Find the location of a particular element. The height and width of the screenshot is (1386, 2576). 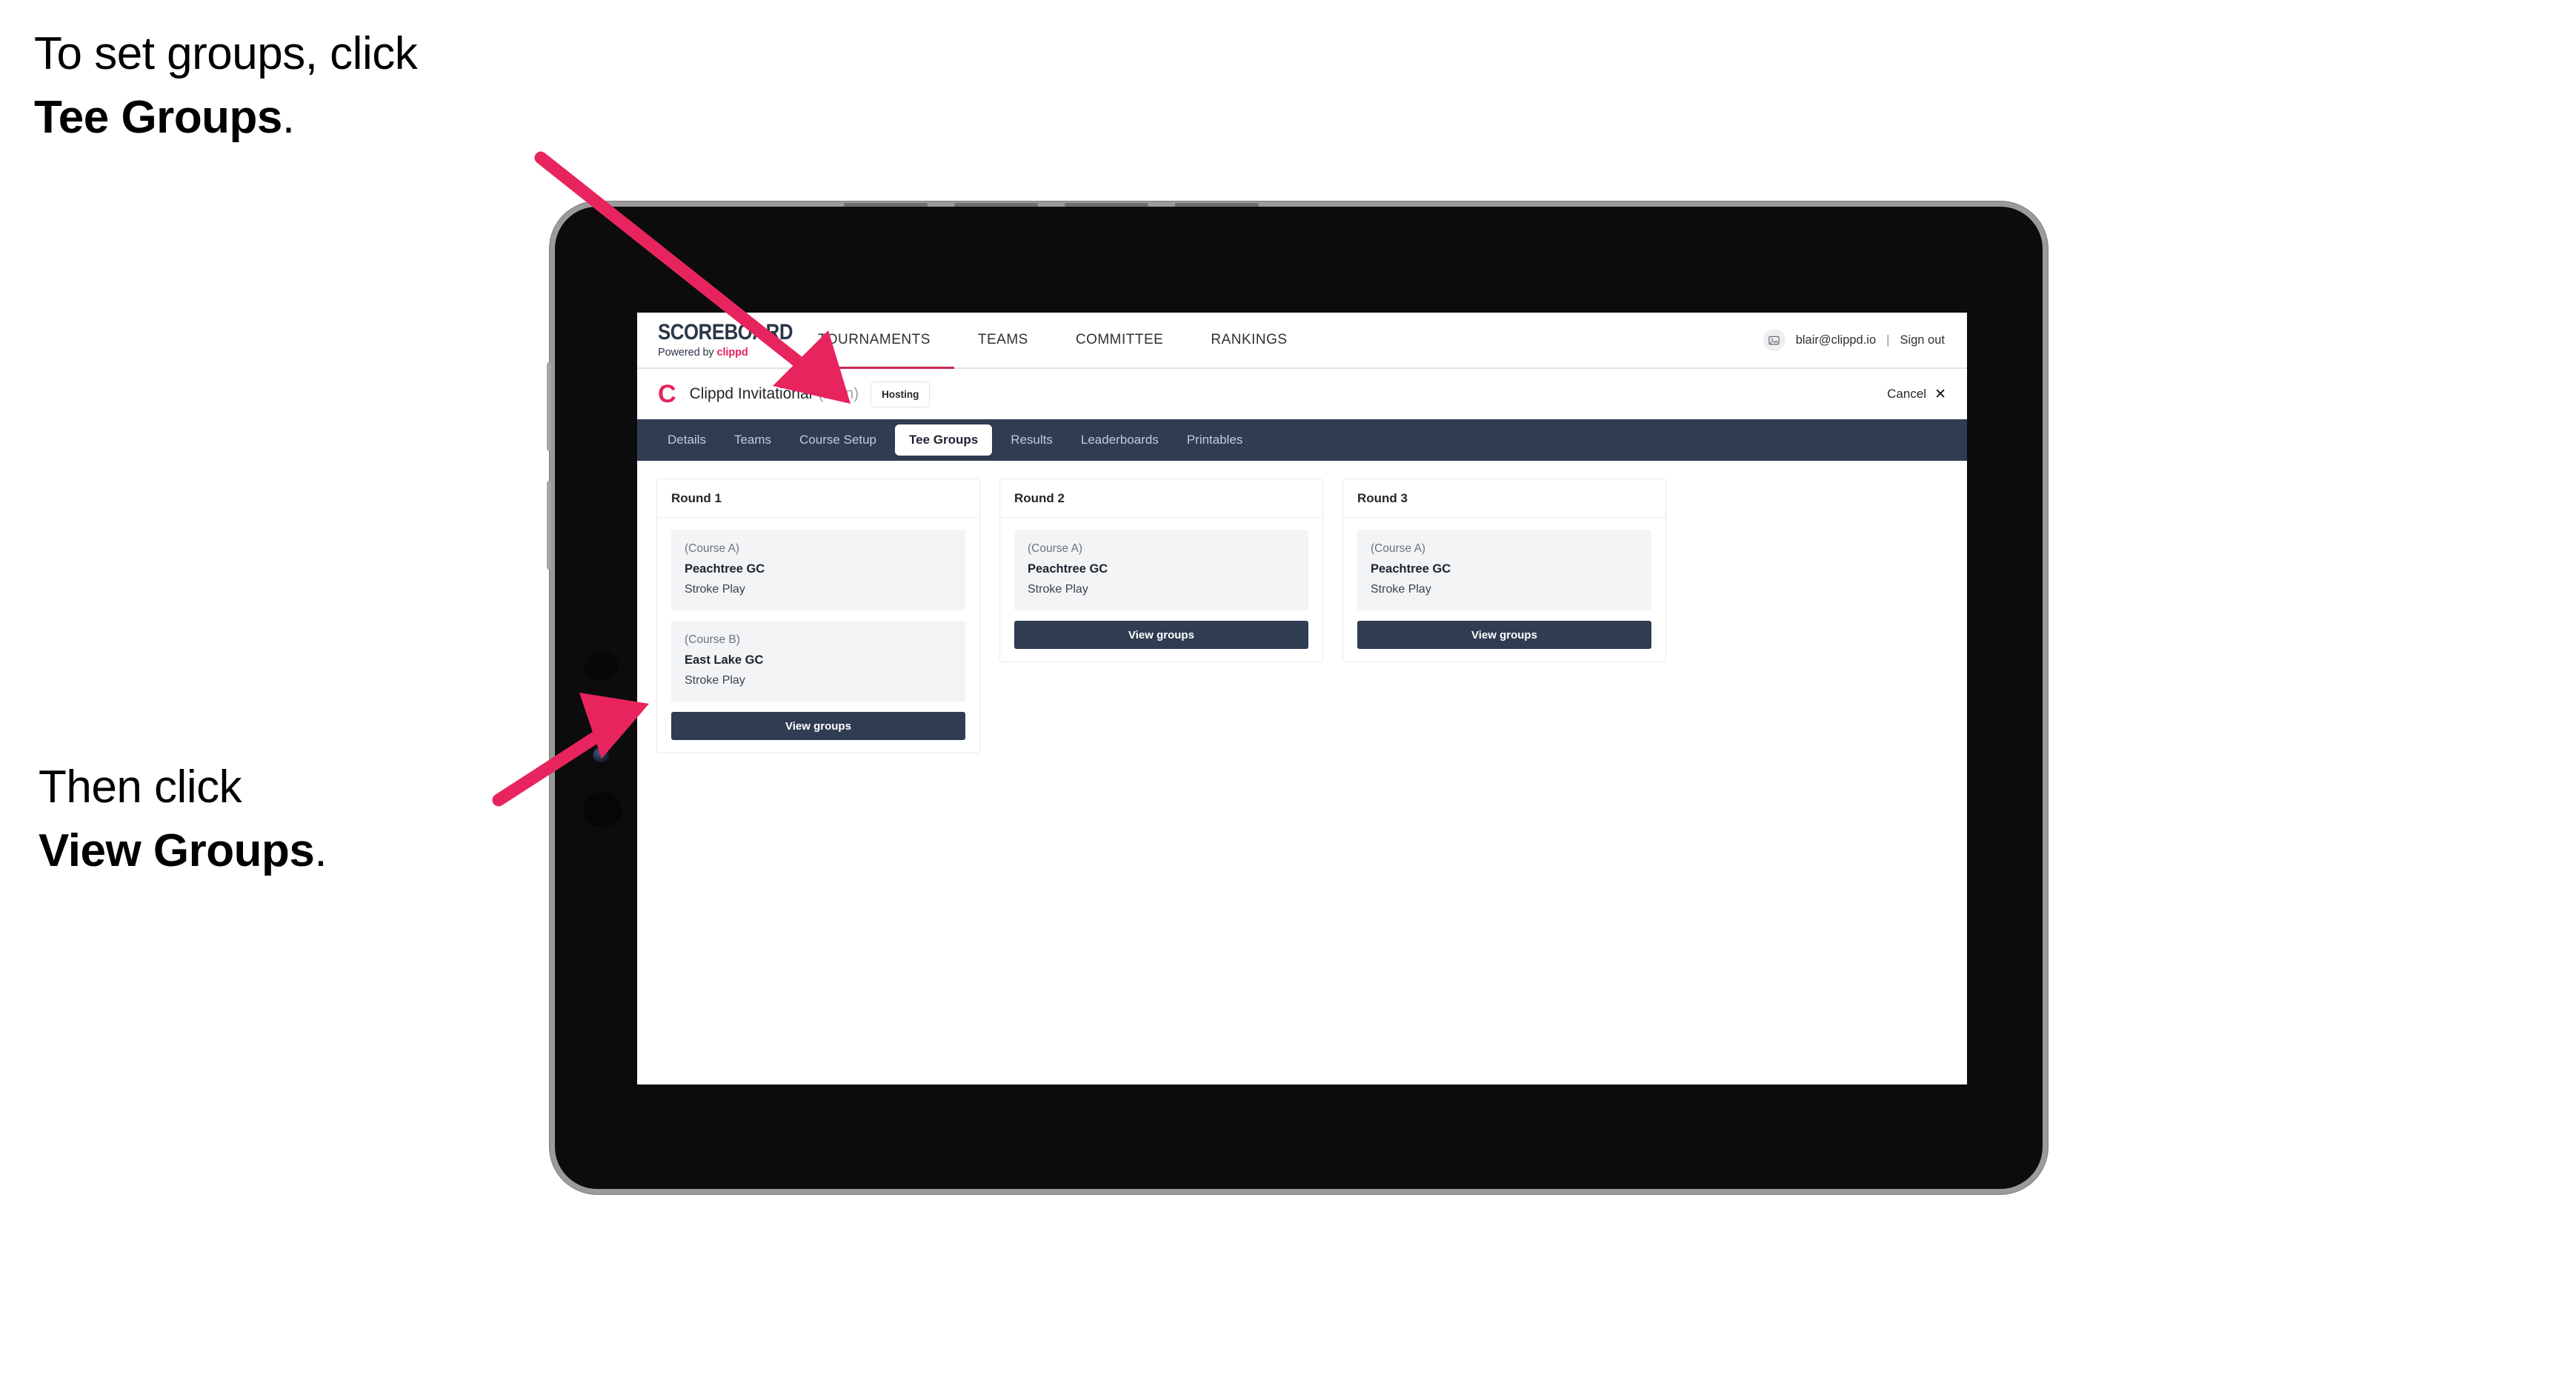

primary-nav: TOURNAMENTS TEAMS COMMITTEE RANKINGS is located at coordinates (1052, 341).